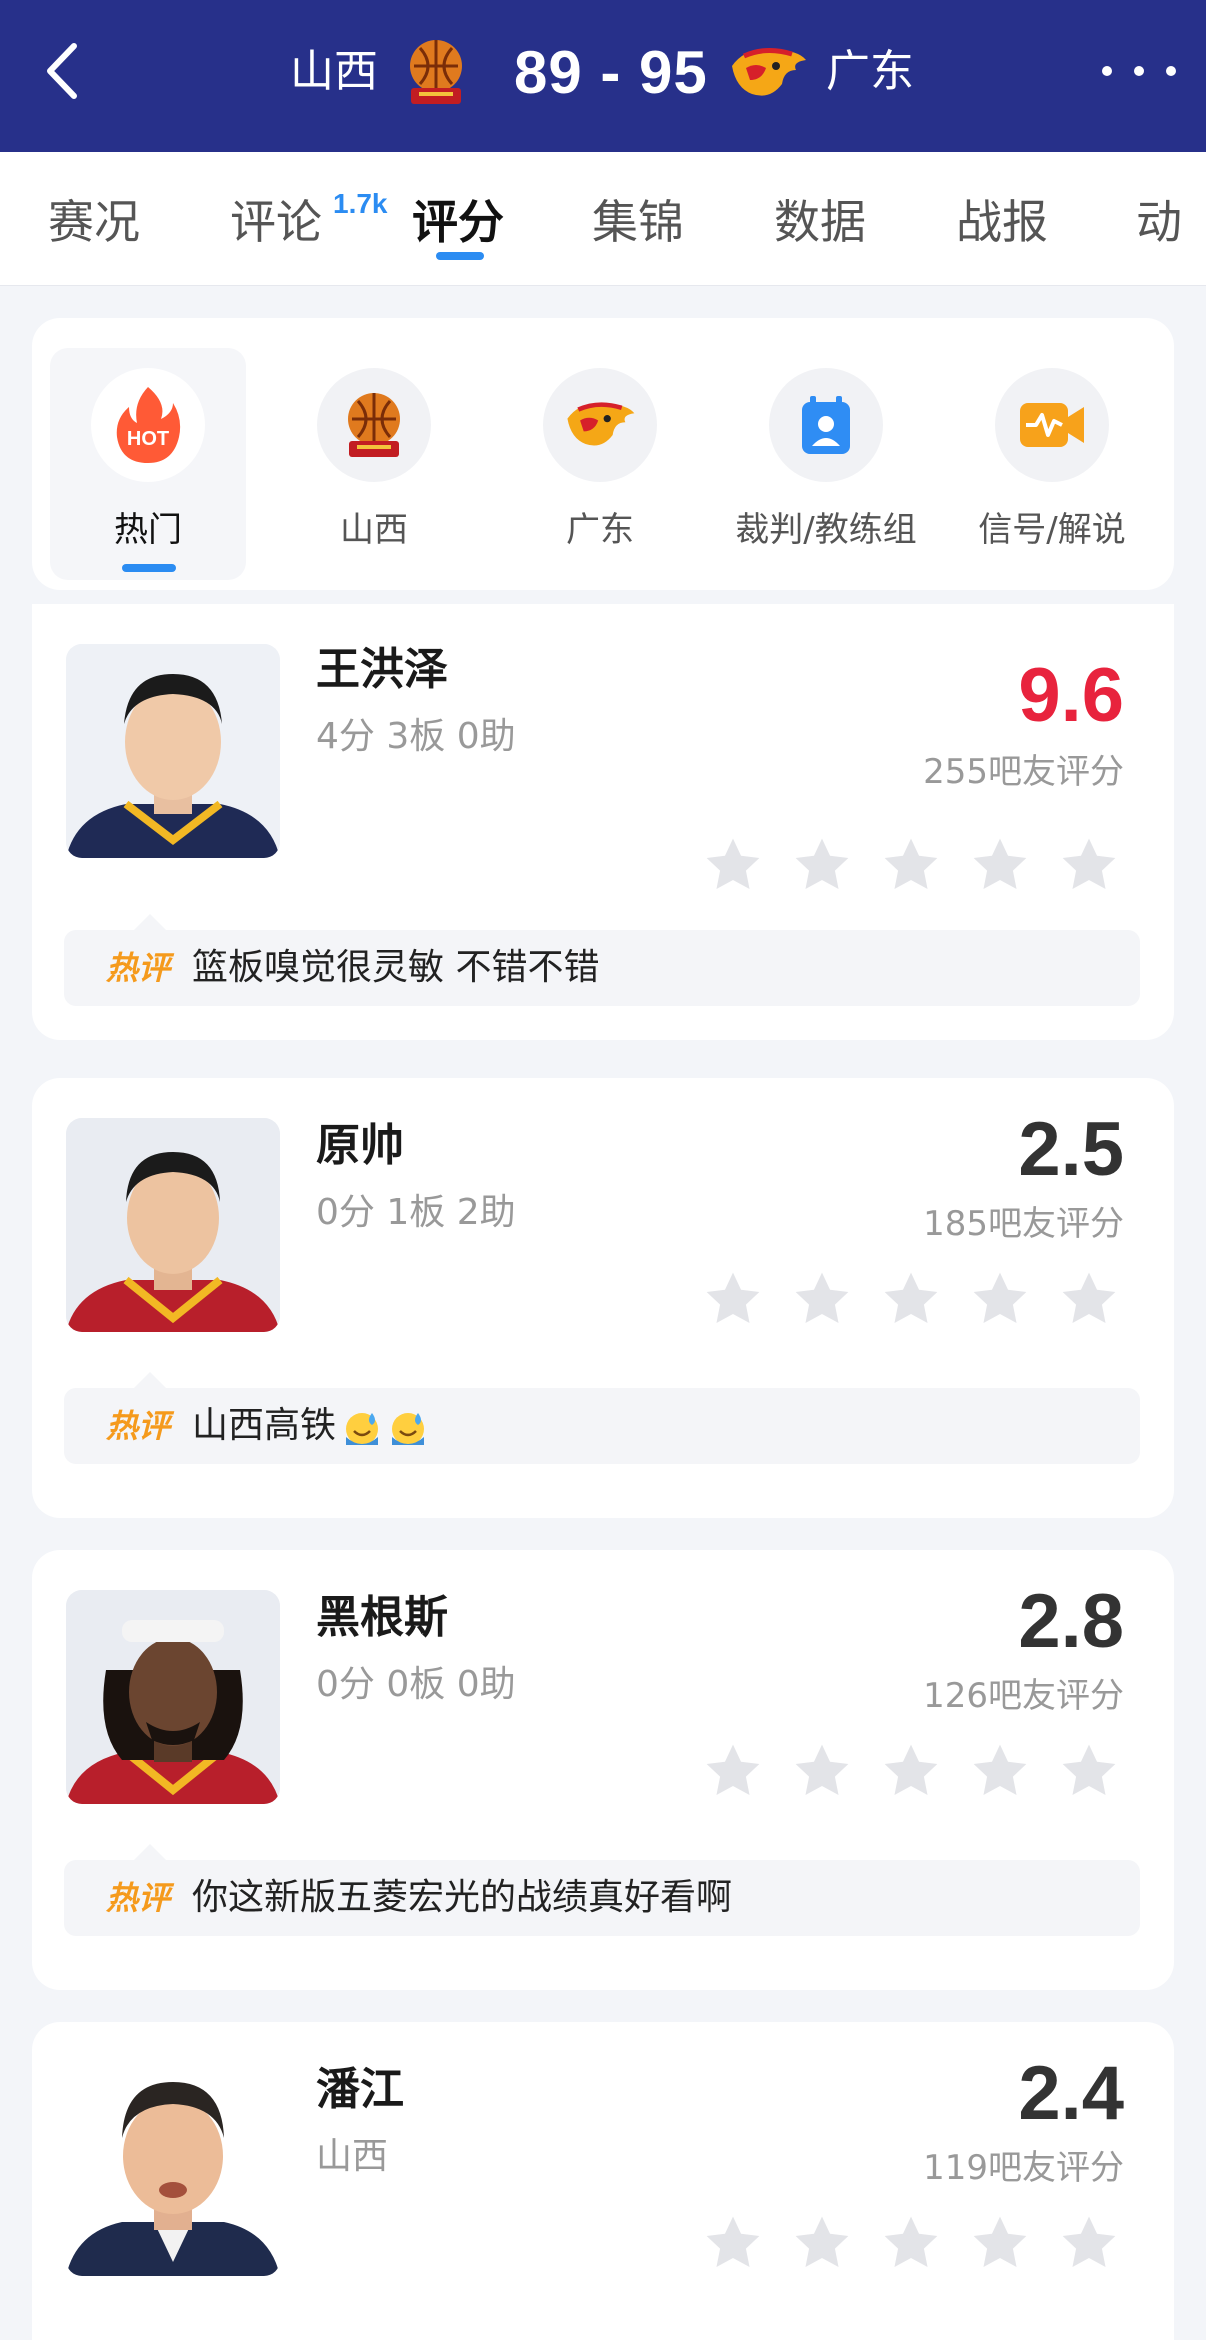 Image resolution: width=1206 pixels, height=2340 pixels. Describe the element at coordinates (1071, 1149) in the screenshot. I see `player-rating: 2.5` at that location.